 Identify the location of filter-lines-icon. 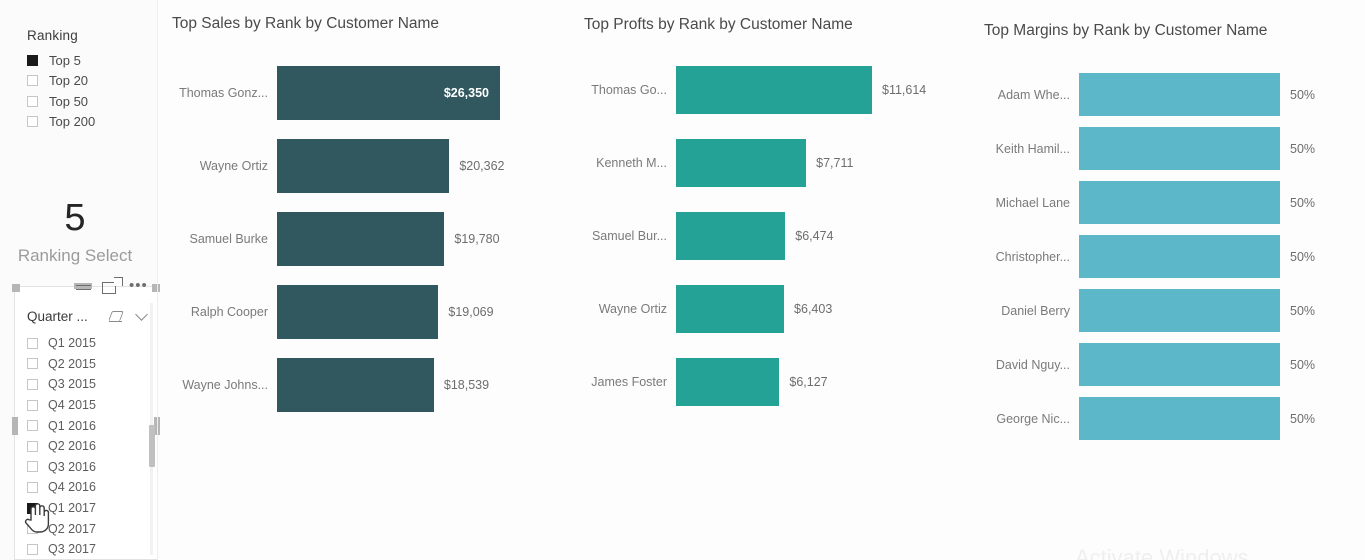
(83, 288).